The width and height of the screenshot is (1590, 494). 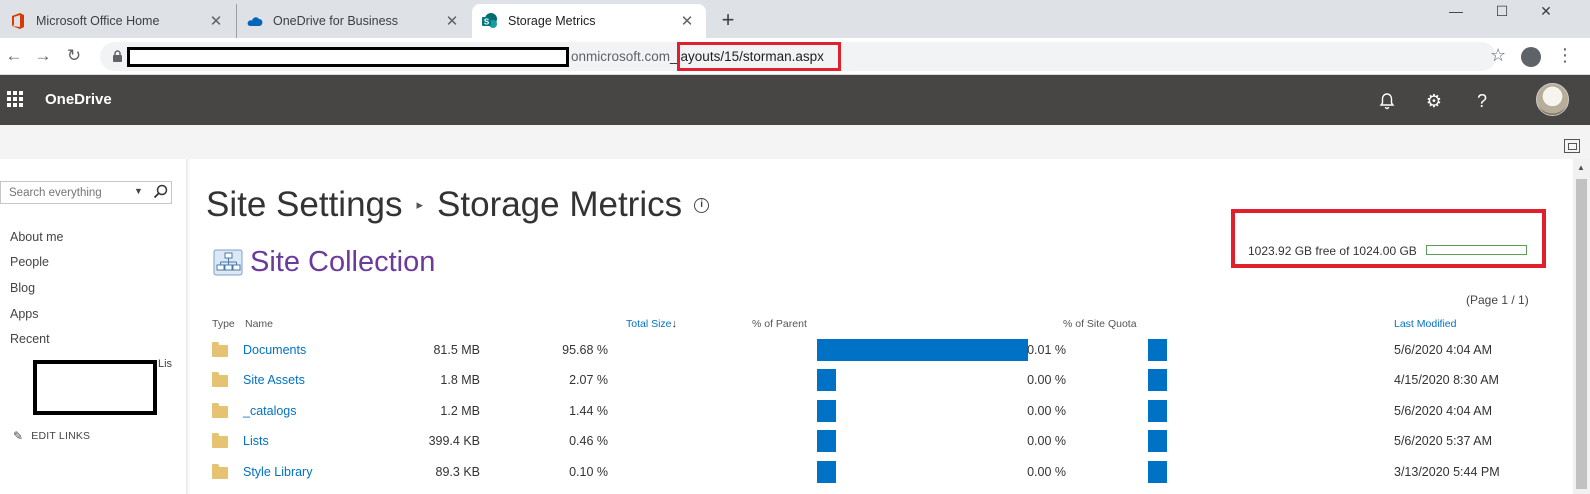 I want to click on svg-text: S, so click(x=487, y=22).